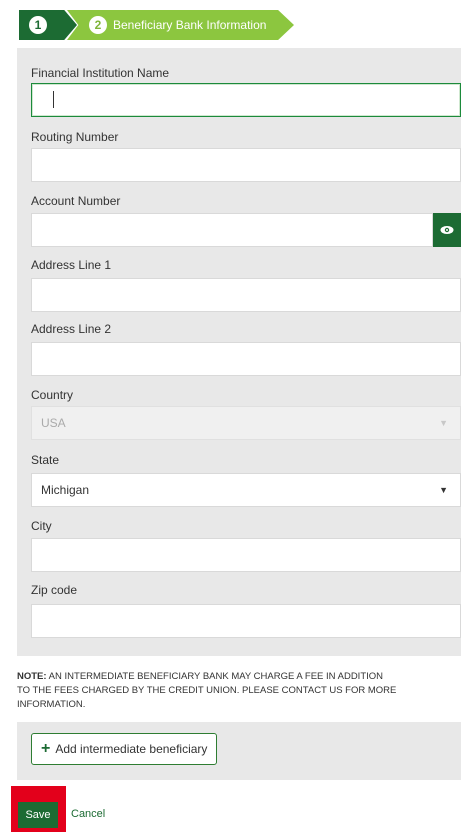  I want to click on eye-icon, so click(447, 230).